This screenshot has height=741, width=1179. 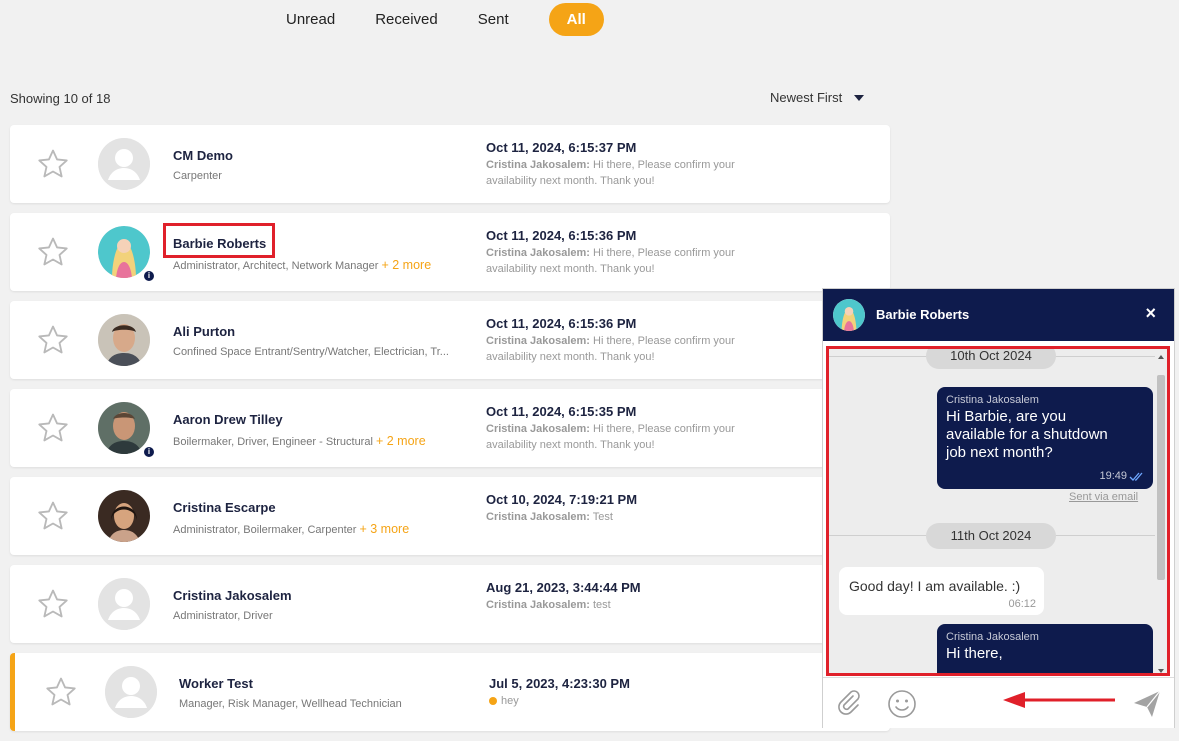 What do you see at coordinates (935, 586) in the screenshot?
I see `message-text: Good day! I am available. :)` at bounding box center [935, 586].